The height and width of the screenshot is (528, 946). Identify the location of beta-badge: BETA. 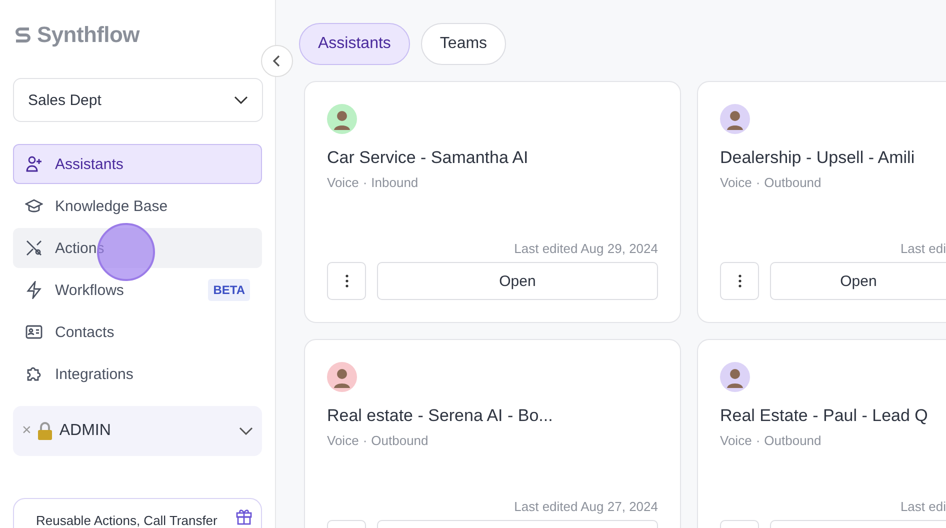
(229, 290).